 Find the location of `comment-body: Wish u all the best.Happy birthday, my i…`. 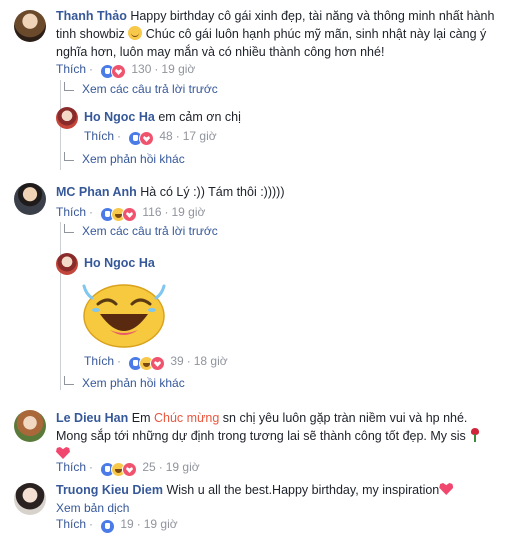

comment-body: Wish u all the best.Happy birthday, my i… is located at coordinates (303, 490).